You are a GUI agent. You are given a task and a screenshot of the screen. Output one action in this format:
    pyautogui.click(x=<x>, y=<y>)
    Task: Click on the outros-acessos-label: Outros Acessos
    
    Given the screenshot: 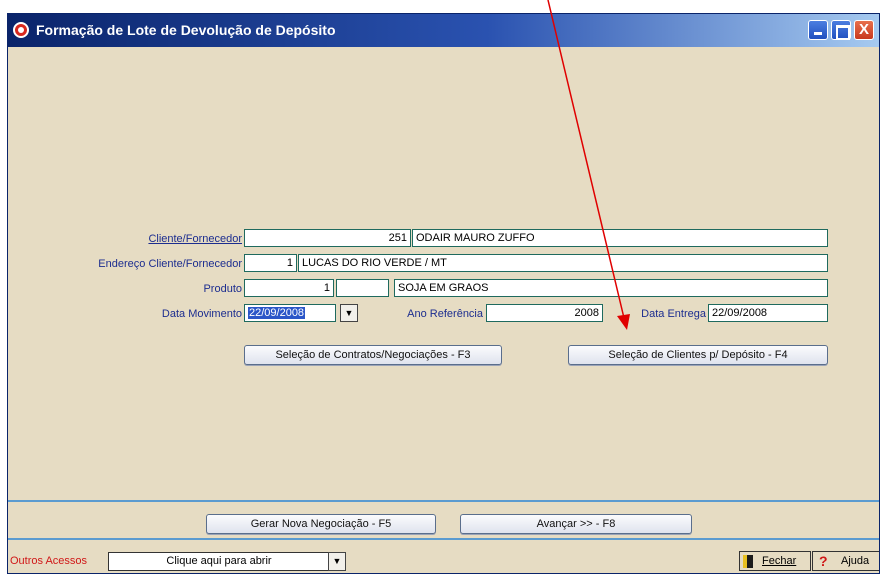 What is the action you would take?
    pyautogui.click(x=49, y=561)
    